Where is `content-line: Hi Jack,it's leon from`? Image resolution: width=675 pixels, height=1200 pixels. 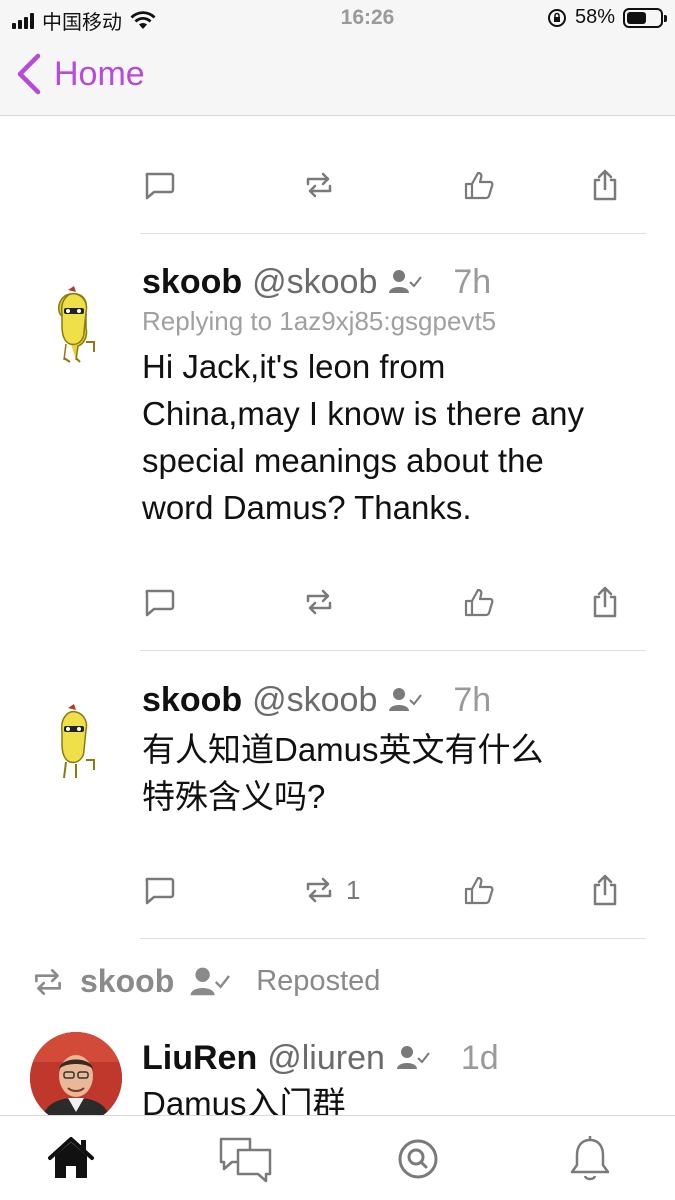
content-line: Hi Jack,it's leon from is located at coordinates (294, 366).